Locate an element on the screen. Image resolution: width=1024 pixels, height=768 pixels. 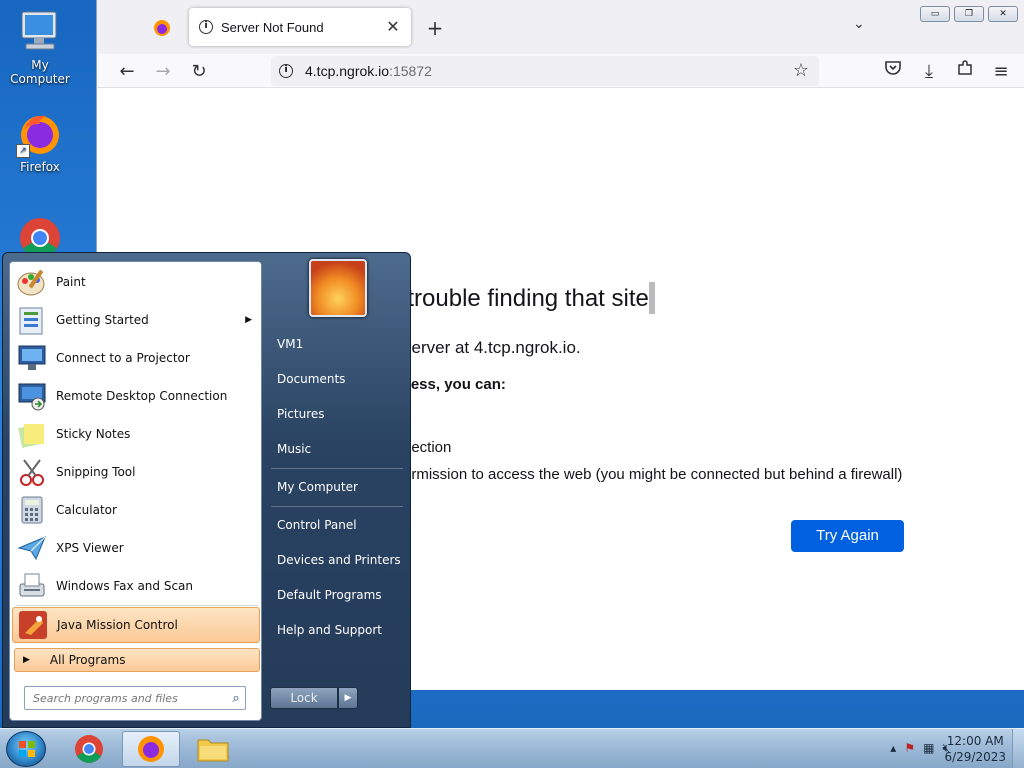
hamburger-icon: ≡ is located at coordinates (1001, 71).